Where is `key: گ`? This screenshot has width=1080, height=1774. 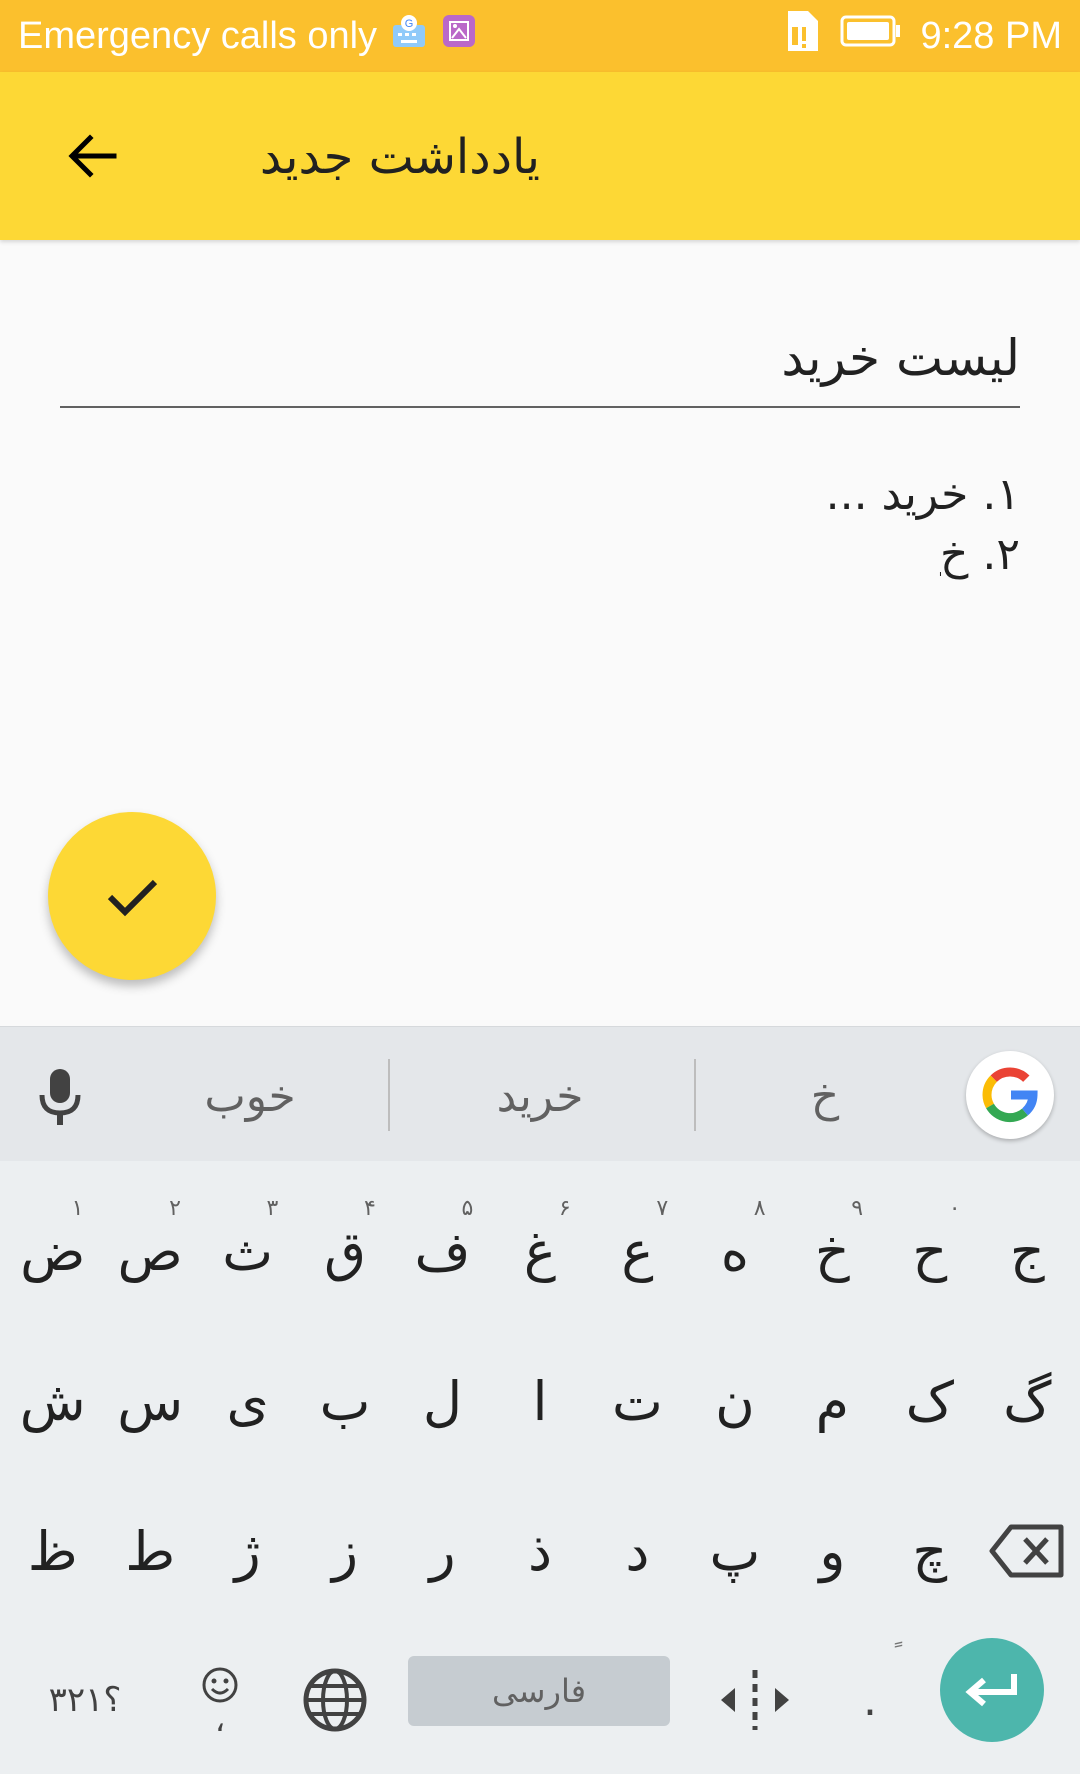
key: گ is located at coordinates (1027, 1401).